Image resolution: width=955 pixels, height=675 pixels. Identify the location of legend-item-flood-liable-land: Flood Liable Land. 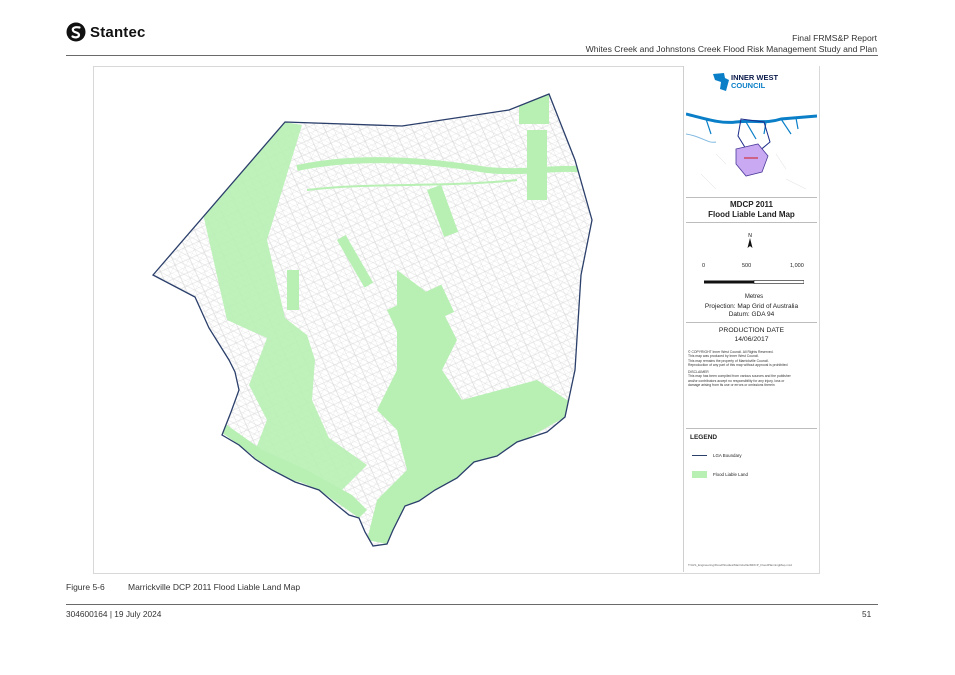
(720, 474).